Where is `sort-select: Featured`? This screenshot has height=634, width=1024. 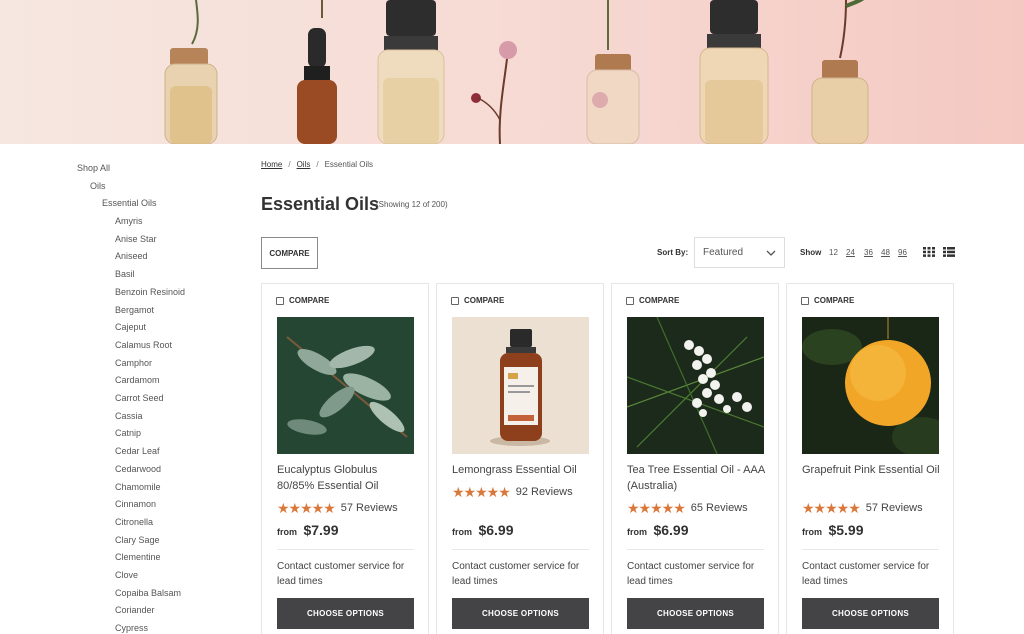
sort-select: Featured is located at coordinates (739, 252).